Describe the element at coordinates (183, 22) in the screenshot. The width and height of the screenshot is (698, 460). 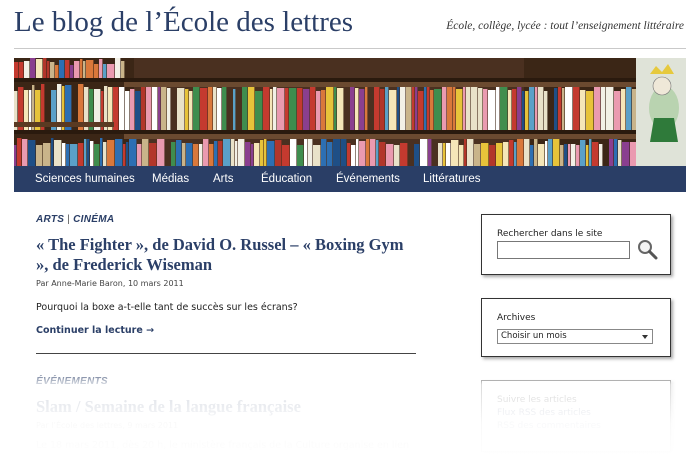
I see `site-title: Le blog de l’École des lettres` at that location.